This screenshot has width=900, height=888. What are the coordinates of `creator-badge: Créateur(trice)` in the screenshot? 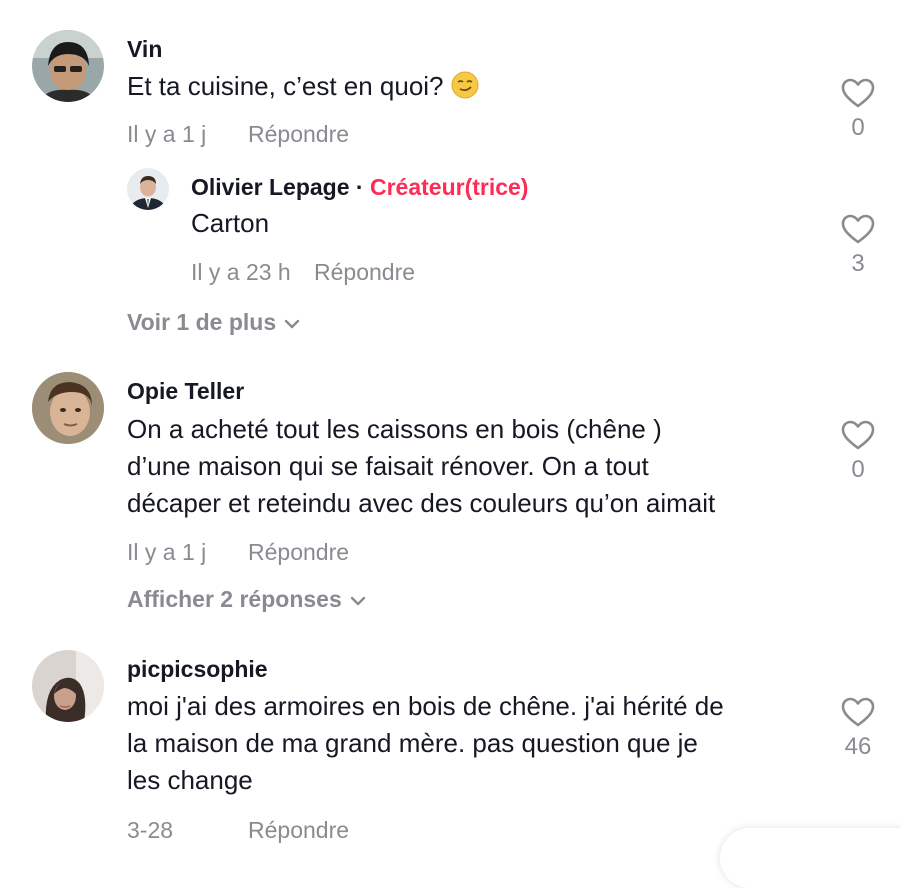 It's located at (449, 187).